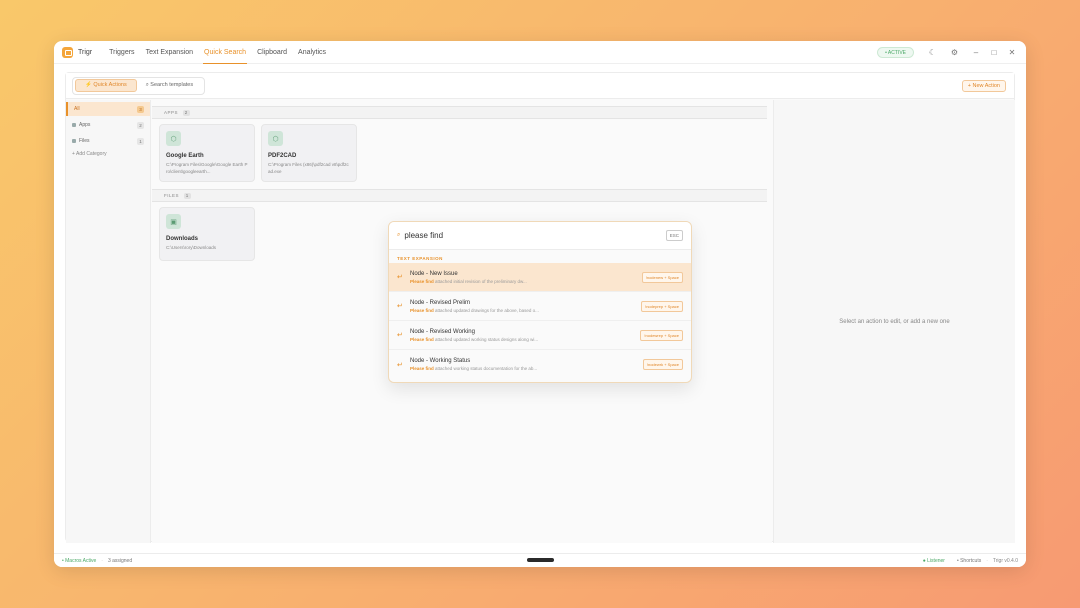 The height and width of the screenshot is (608, 1080). Describe the element at coordinates (674, 235) in the screenshot. I see `esc-button: ESC` at that location.